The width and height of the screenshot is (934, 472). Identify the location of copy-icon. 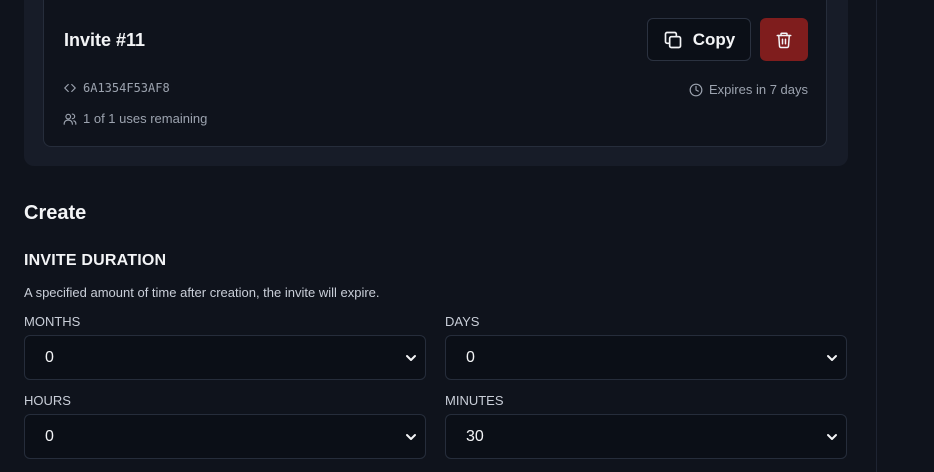
(673, 40).